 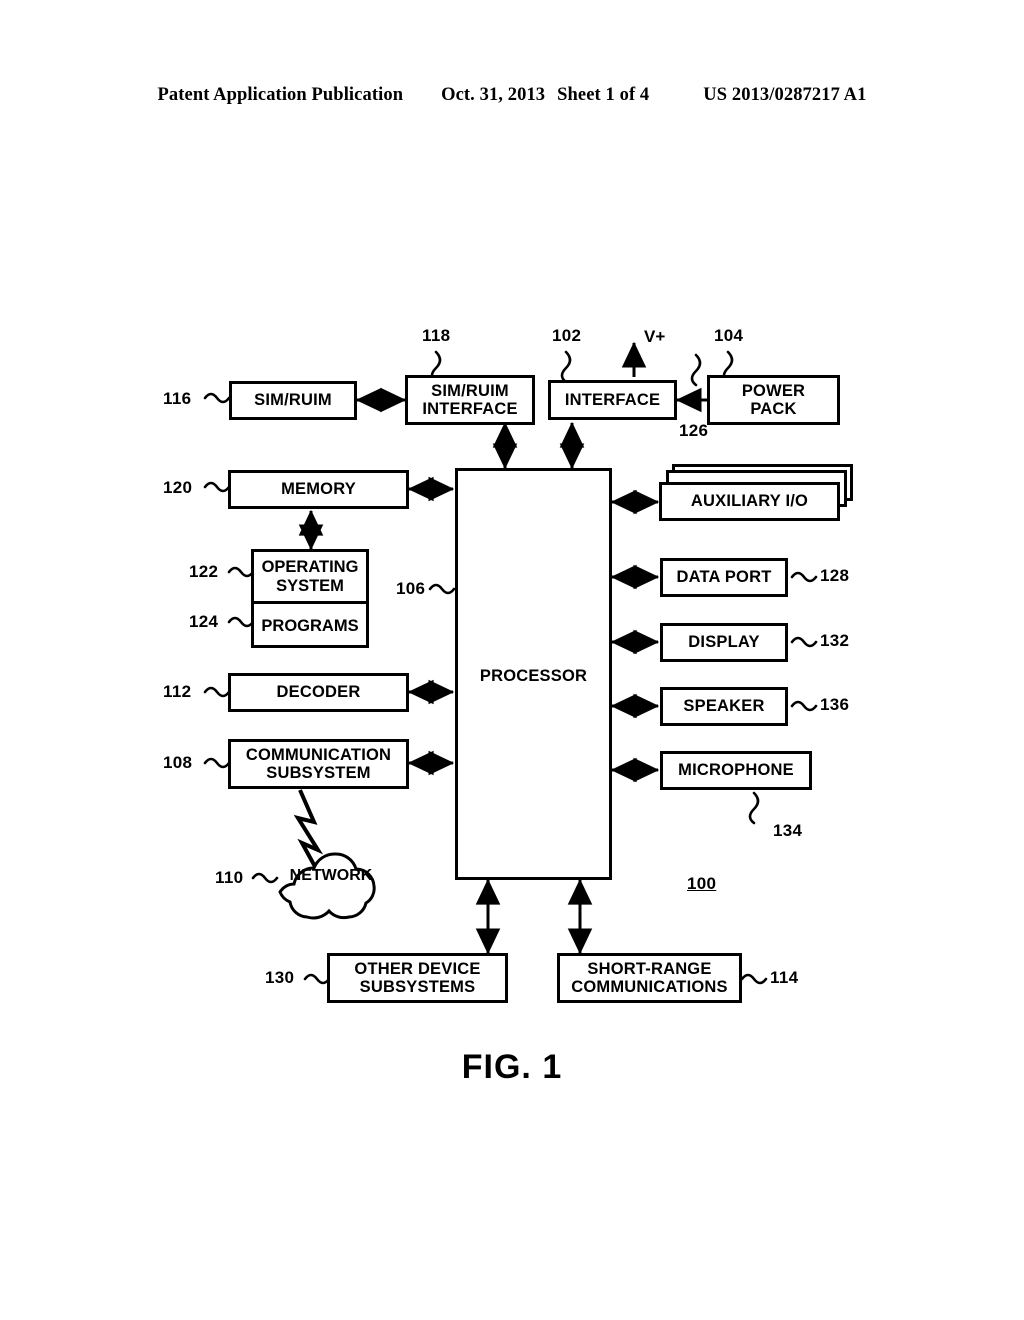 I want to click on ref-106: 106, so click(x=411, y=588).